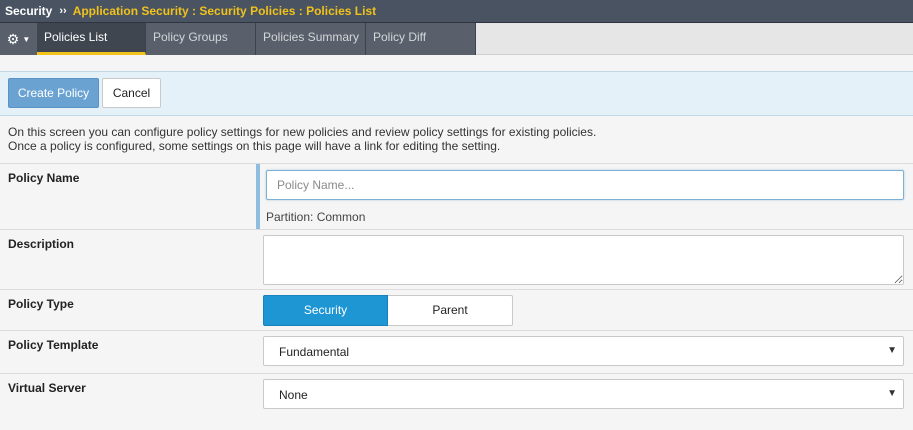  Describe the element at coordinates (201, 39) in the screenshot. I see `tab-policy-groups: Policy Groups` at that location.